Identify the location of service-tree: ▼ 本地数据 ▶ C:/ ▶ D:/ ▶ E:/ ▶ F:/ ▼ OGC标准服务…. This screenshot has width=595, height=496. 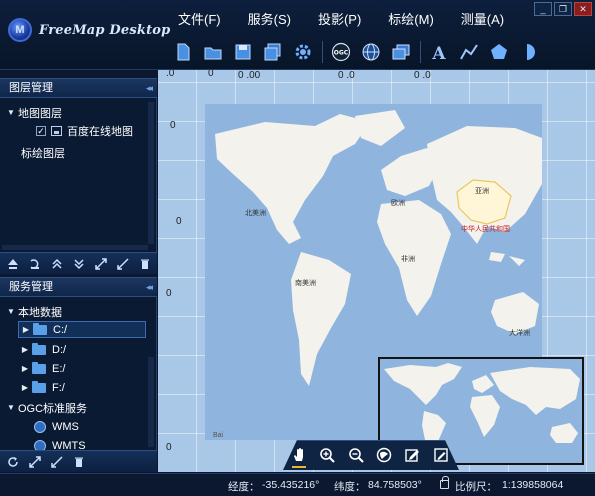
(78, 373).